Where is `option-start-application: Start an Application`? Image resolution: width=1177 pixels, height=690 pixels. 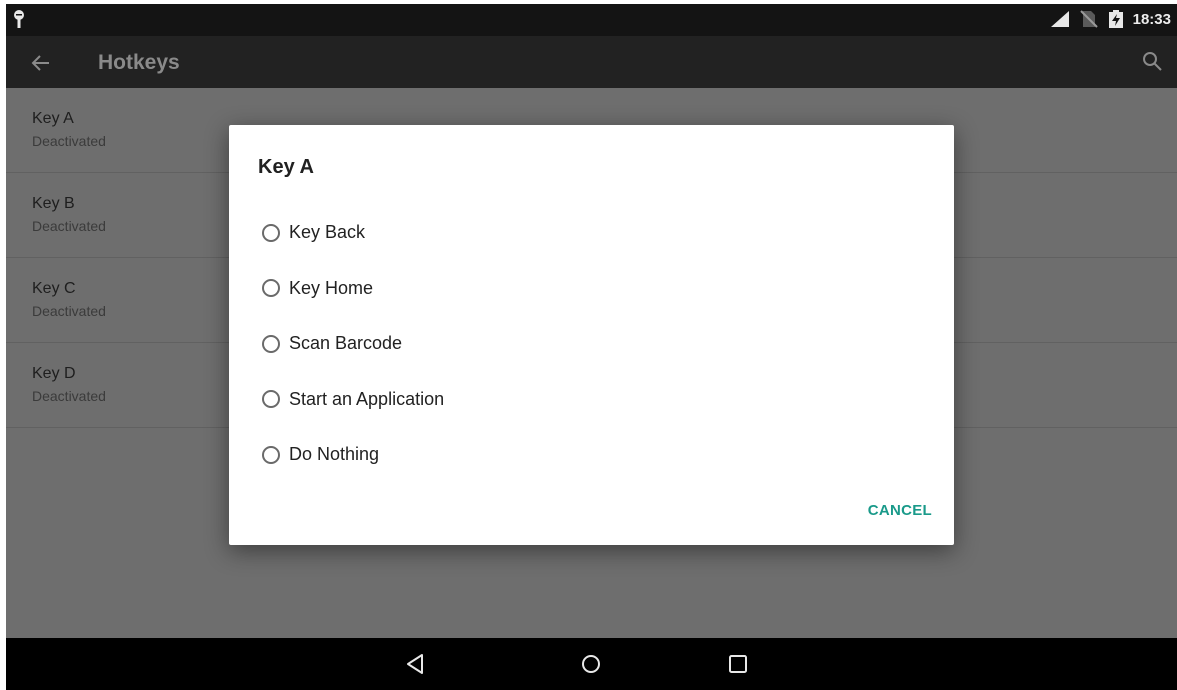 option-start-application: Start an Application is located at coordinates (353, 400).